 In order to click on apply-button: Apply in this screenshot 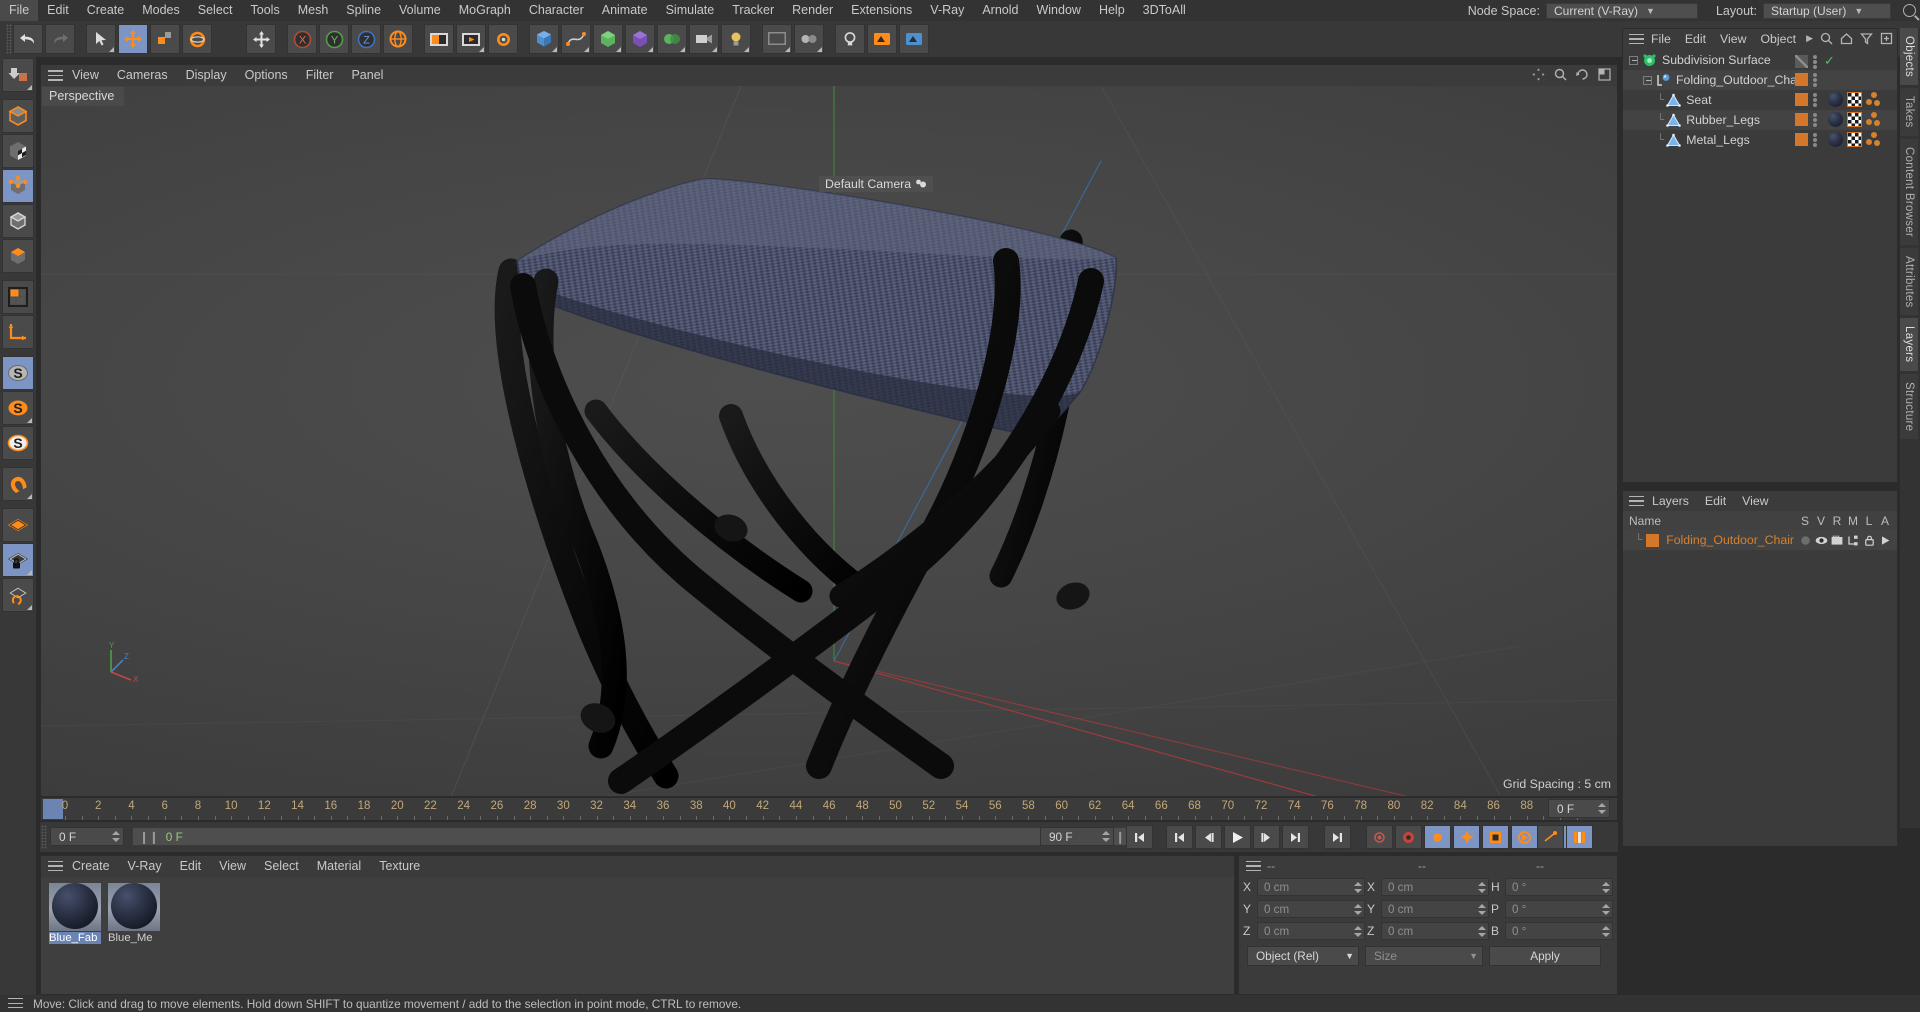, I will do `click(1545, 956)`.